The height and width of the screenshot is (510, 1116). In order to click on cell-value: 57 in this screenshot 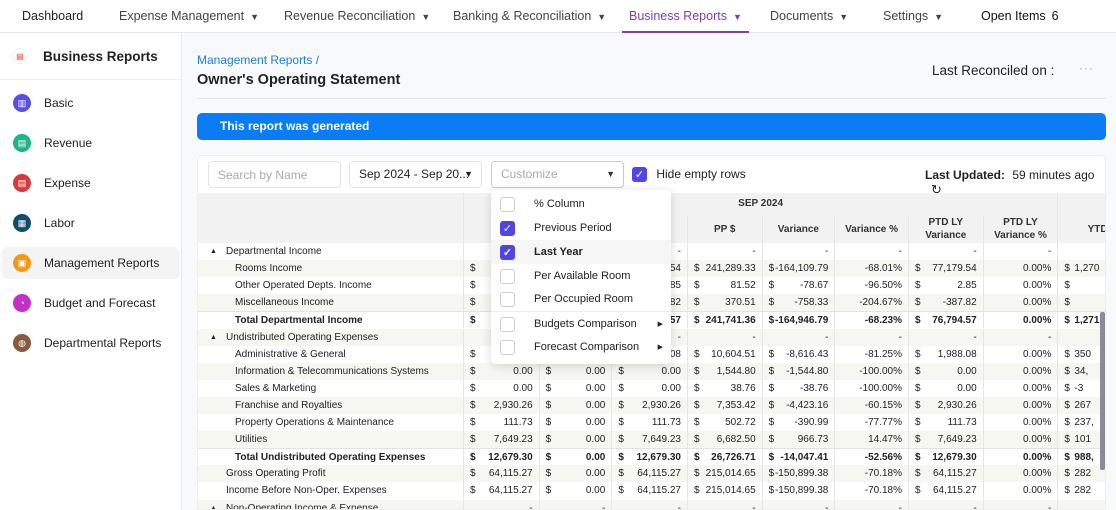, I will do `click(675, 321)`.